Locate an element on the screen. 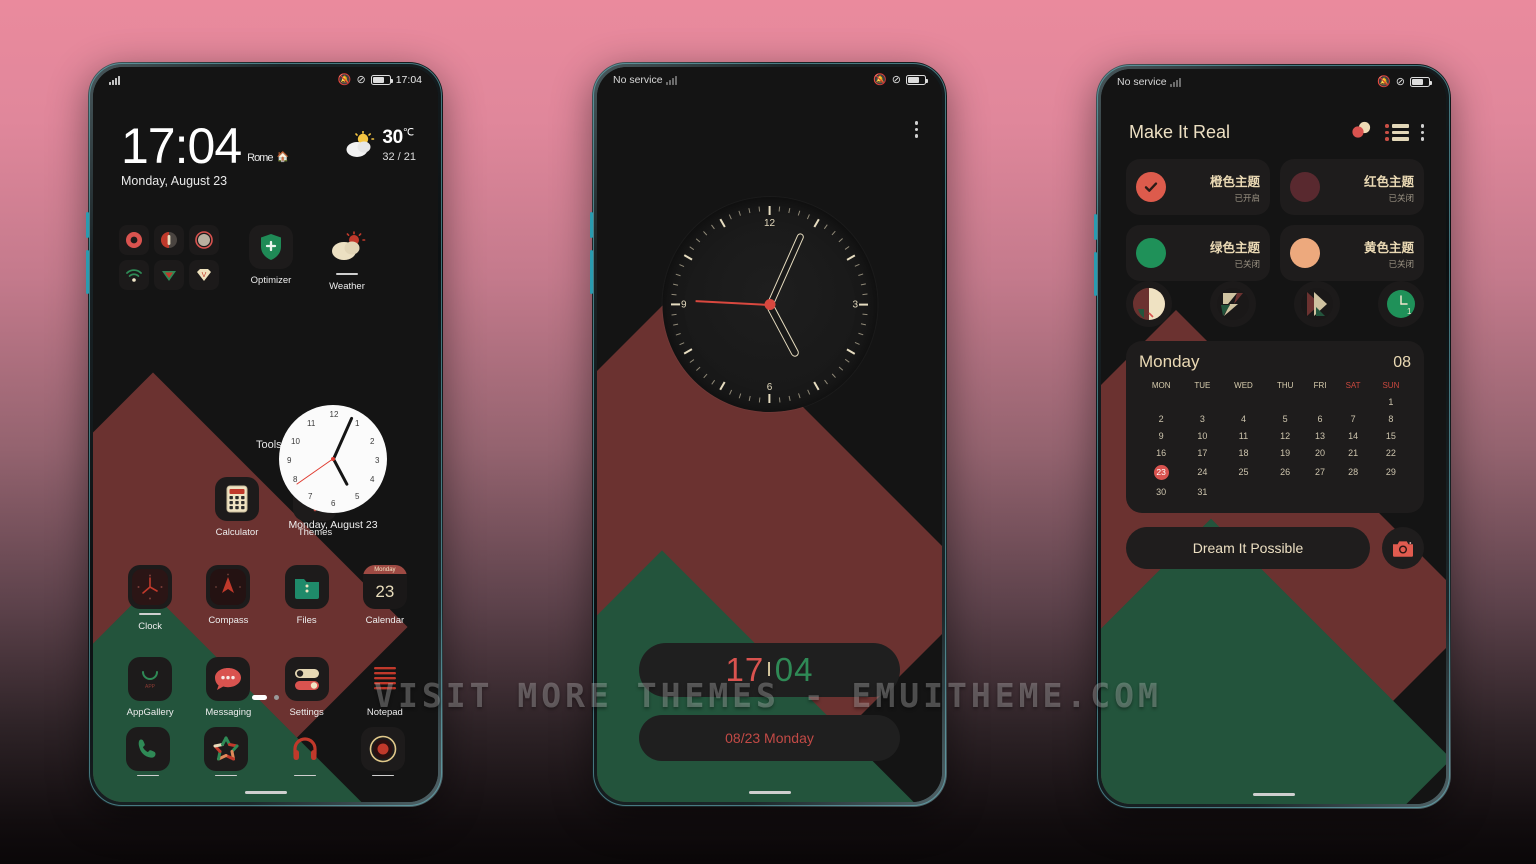  calendar-day-cell: 20 is located at coordinates (1320, 452).